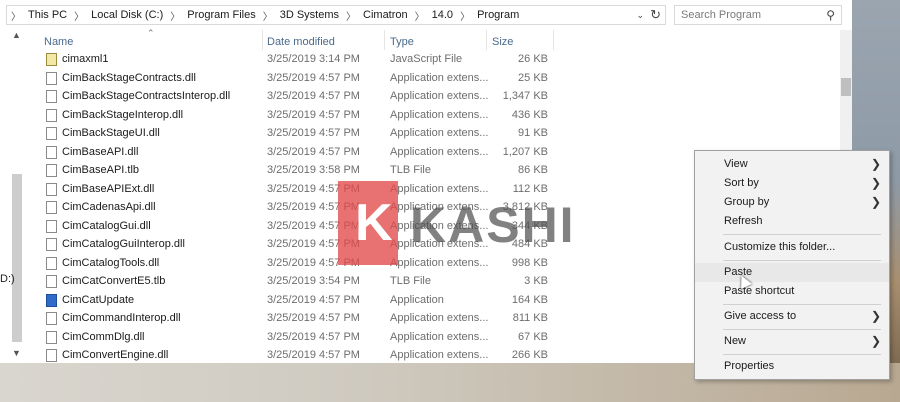  I want to click on file-name: CimBaseAPIExt.dll, so click(108, 188).